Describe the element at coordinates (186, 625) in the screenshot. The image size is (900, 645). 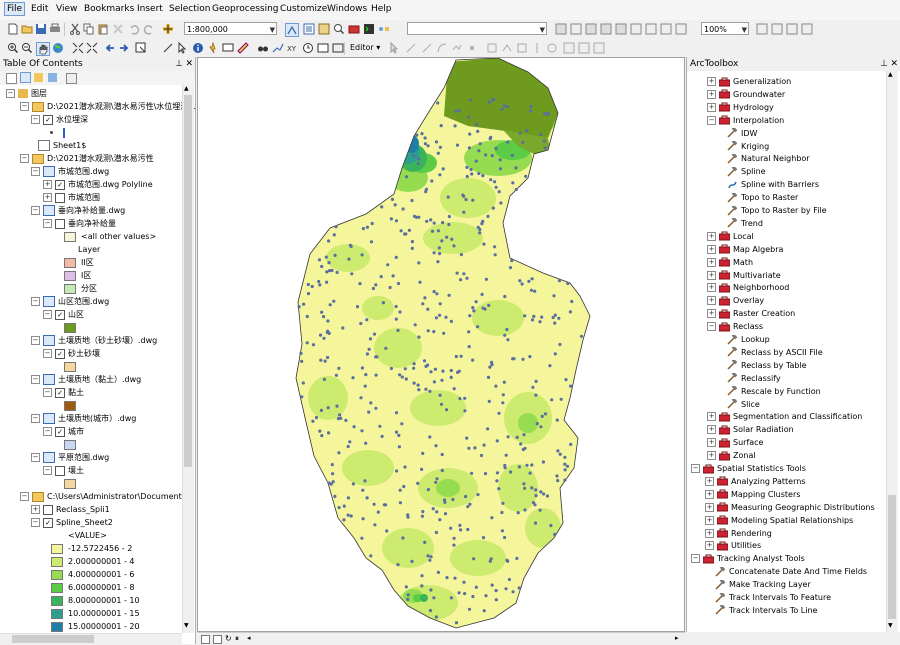
I see `scroll-down-icon: ▼` at that location.